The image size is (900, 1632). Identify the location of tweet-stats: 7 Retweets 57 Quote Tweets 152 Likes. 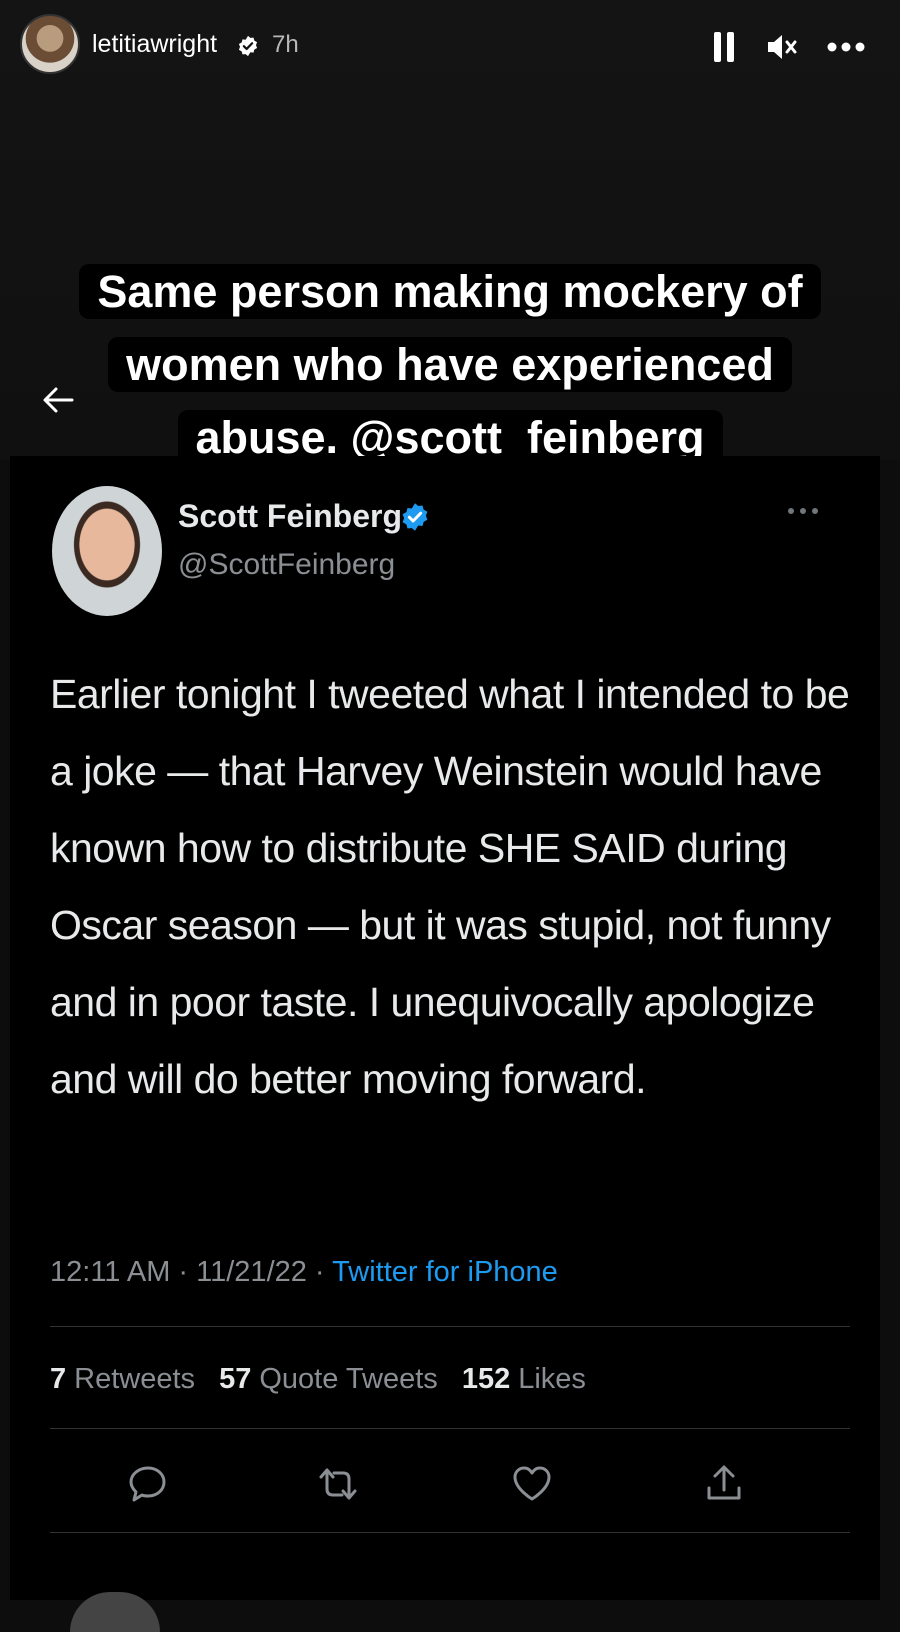
(318, 1379).